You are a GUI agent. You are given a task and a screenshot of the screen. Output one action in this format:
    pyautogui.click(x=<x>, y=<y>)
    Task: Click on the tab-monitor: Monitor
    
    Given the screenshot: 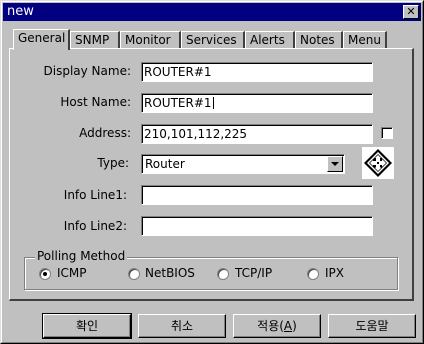 What is the action you would take?
    pyautogui.click(x=150, y=40)
    